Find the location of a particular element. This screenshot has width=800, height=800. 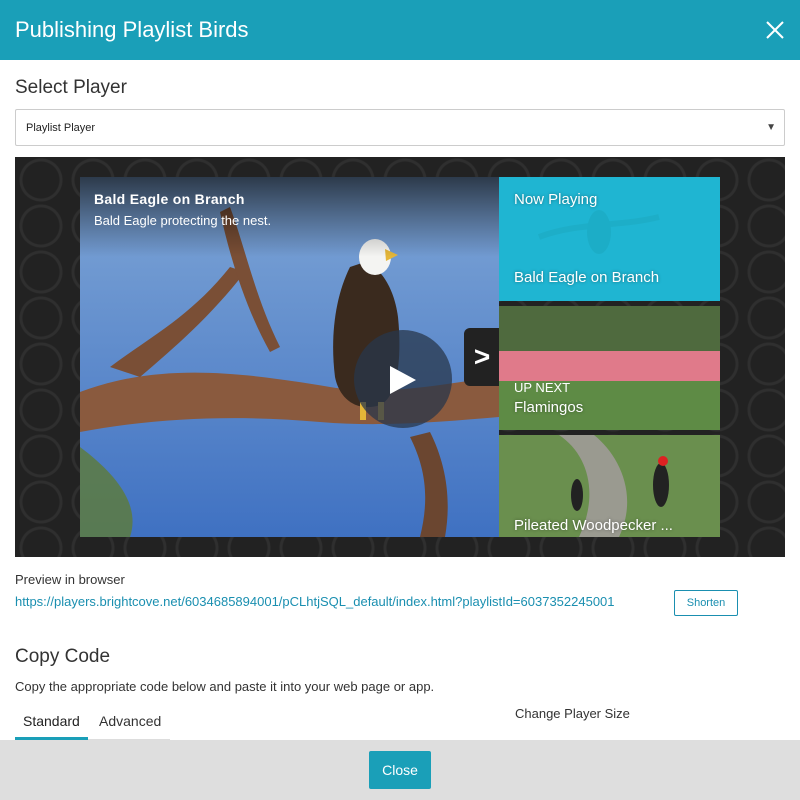

modal-title: Publishing Playlist Birds is located at coordinates (132, 29).